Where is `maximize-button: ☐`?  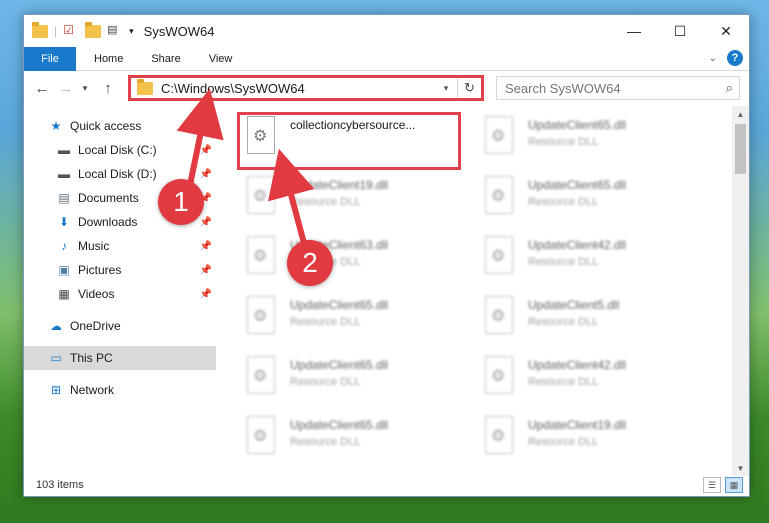 maximize-button: ☐ is located at coordinates (680, 31).